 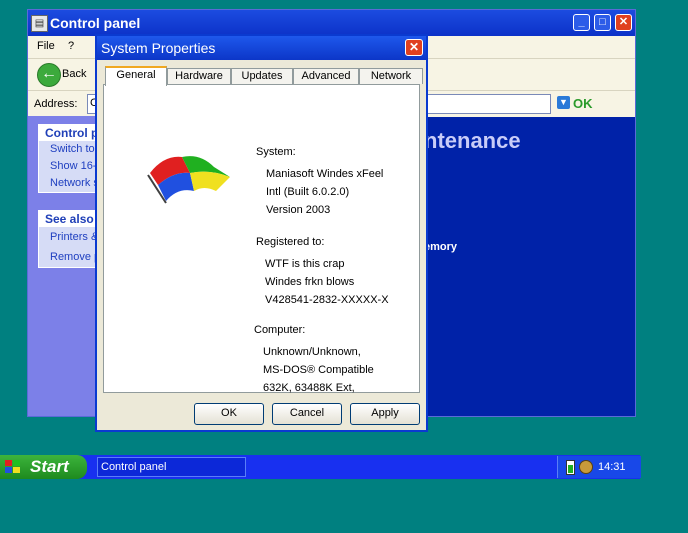 What do you see at coordinates (612, 467) in the screenshot?
I see `clock: 14:31` at bounding box center [612, 467].